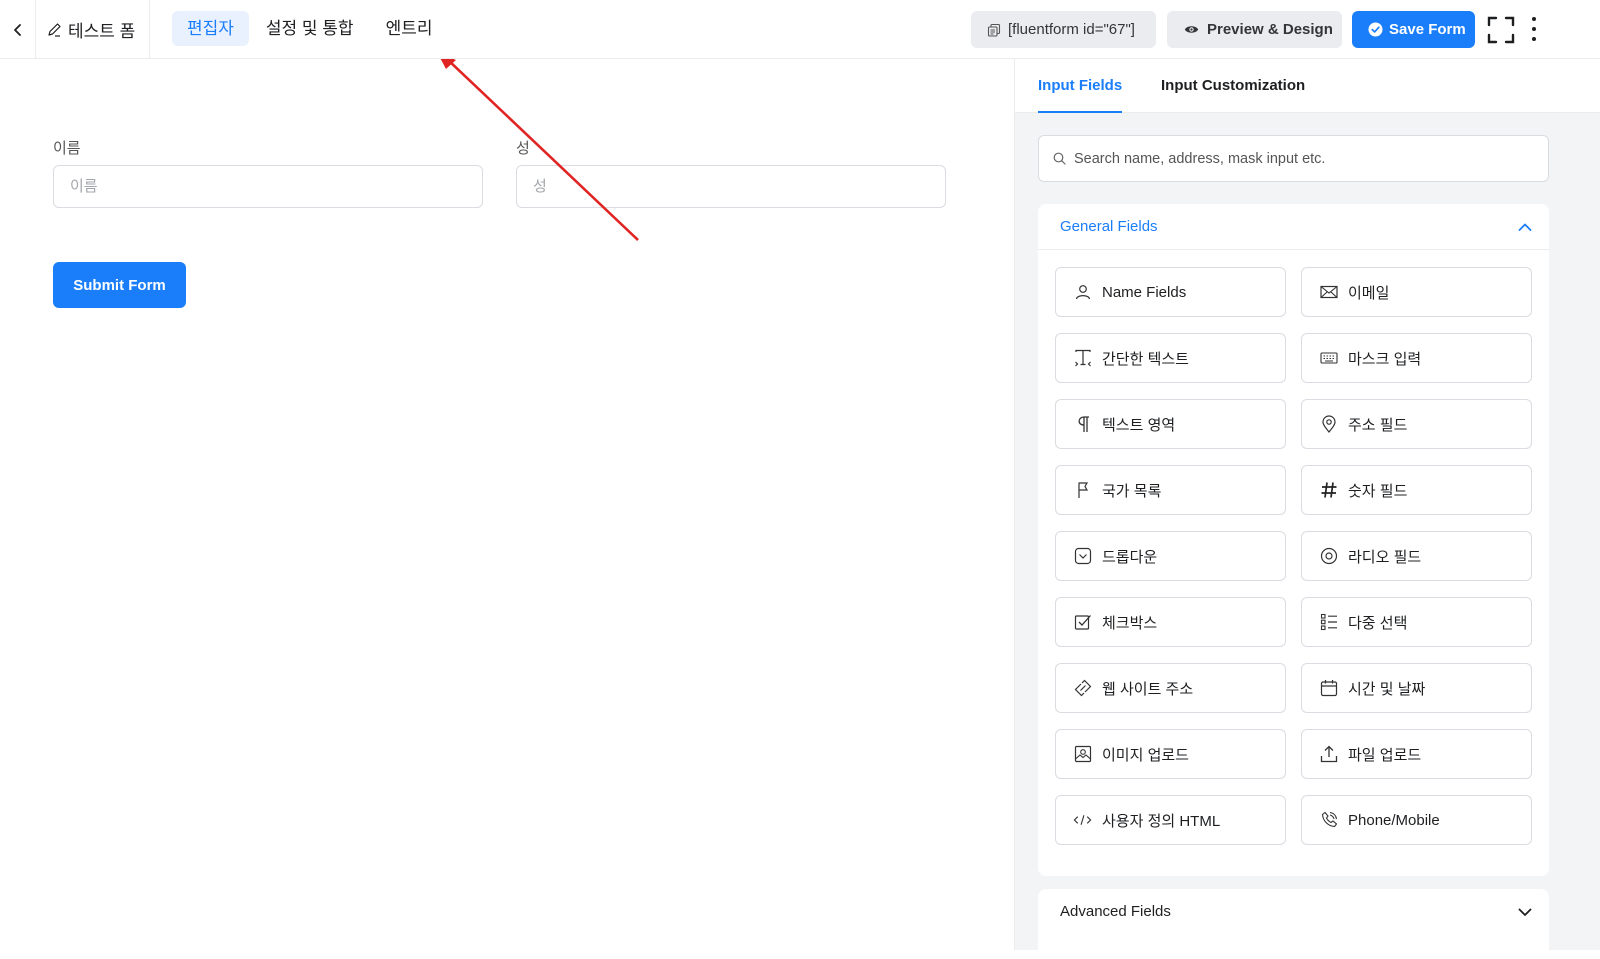  What do you see at coordinates (1416, 622) in the screenshot?
I see `field-item: 다중 선택` at bounding box center [1416, 622].